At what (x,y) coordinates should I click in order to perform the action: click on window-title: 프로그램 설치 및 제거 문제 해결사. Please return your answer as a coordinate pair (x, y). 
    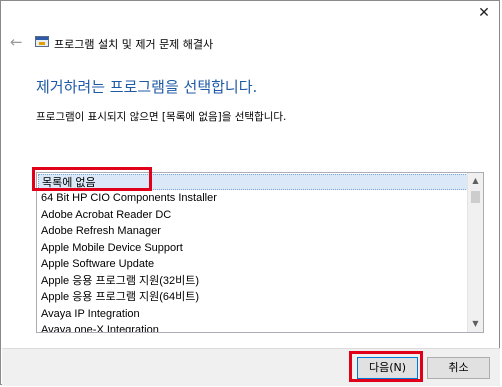
    Looking at the image, I should click on (134, 44).